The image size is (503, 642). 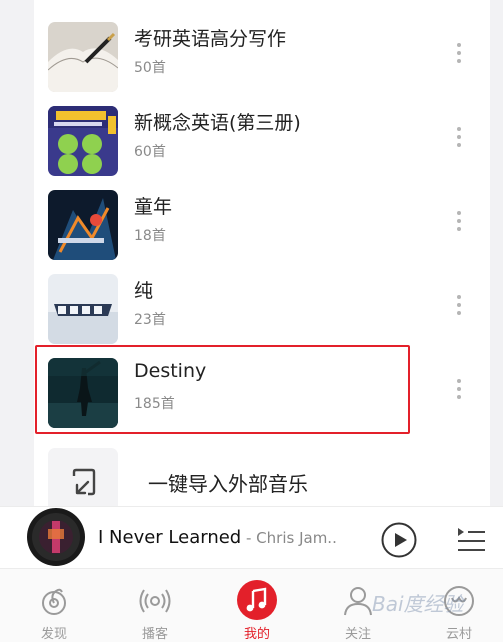 I want to click on tab-label: 播客, so click(x=154, y=634).